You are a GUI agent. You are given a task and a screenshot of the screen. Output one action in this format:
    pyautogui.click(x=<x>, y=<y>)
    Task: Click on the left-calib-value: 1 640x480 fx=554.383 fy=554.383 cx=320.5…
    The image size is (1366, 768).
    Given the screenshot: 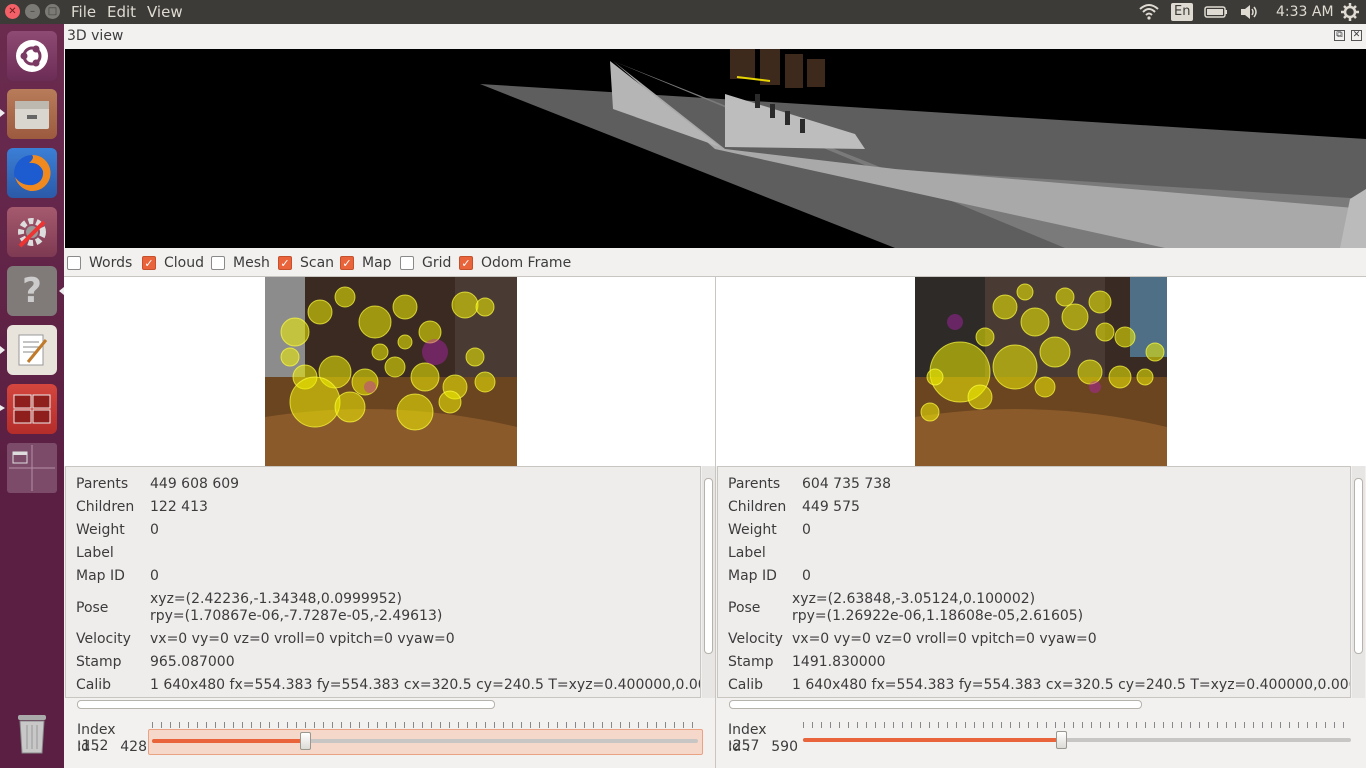 What is the action you would take?
    pyautogui.click(x=425, y=685)
    